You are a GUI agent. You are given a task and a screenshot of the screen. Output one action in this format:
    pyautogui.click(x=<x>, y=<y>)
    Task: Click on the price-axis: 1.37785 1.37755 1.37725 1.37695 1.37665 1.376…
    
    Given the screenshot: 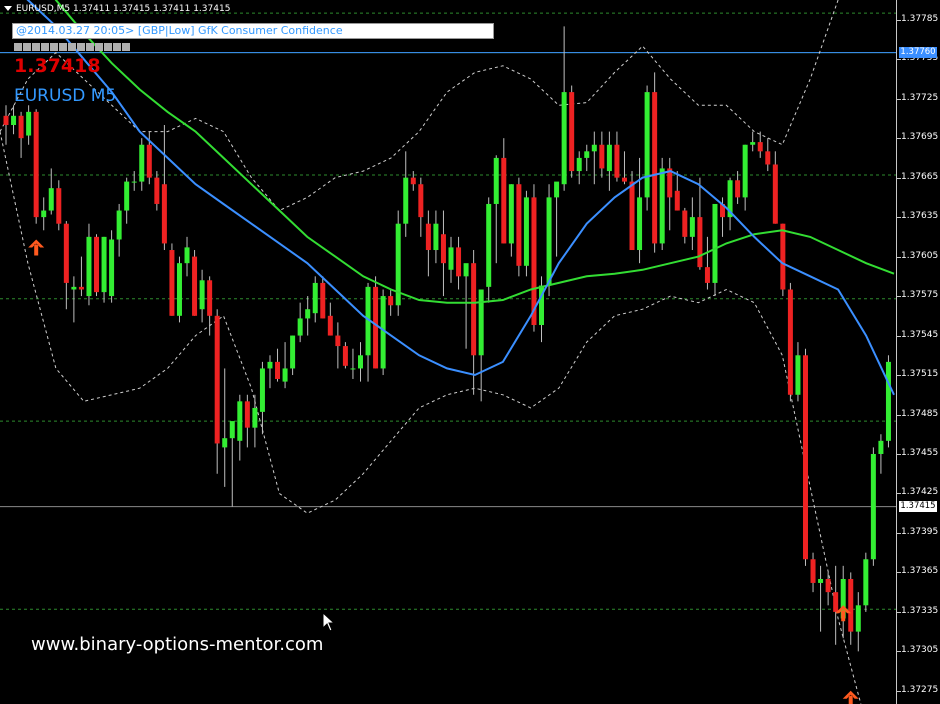 What is the action you would take?
    pyautogui.click(x=918, y=352)
    